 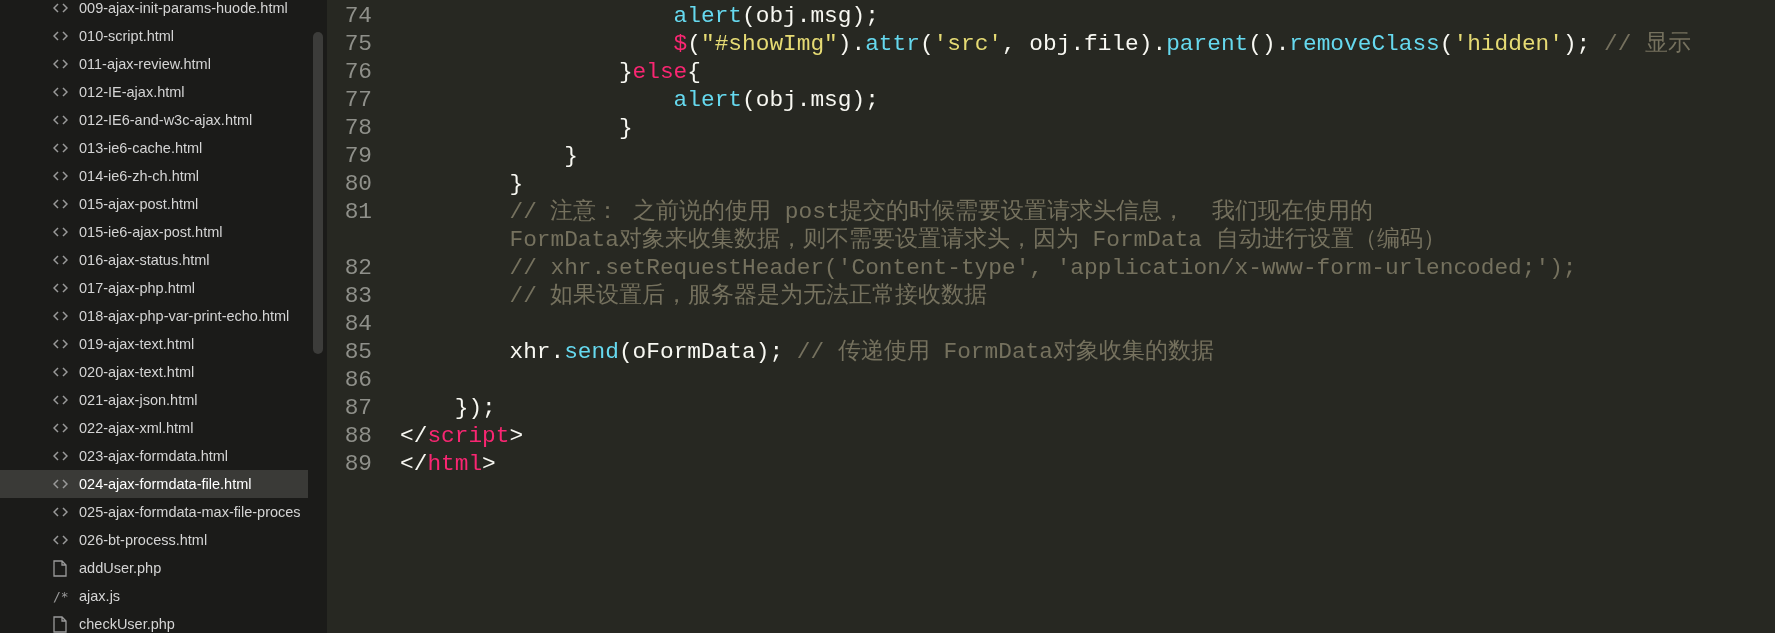 I want to click on line-number: 81, so click(x=357, y=212).